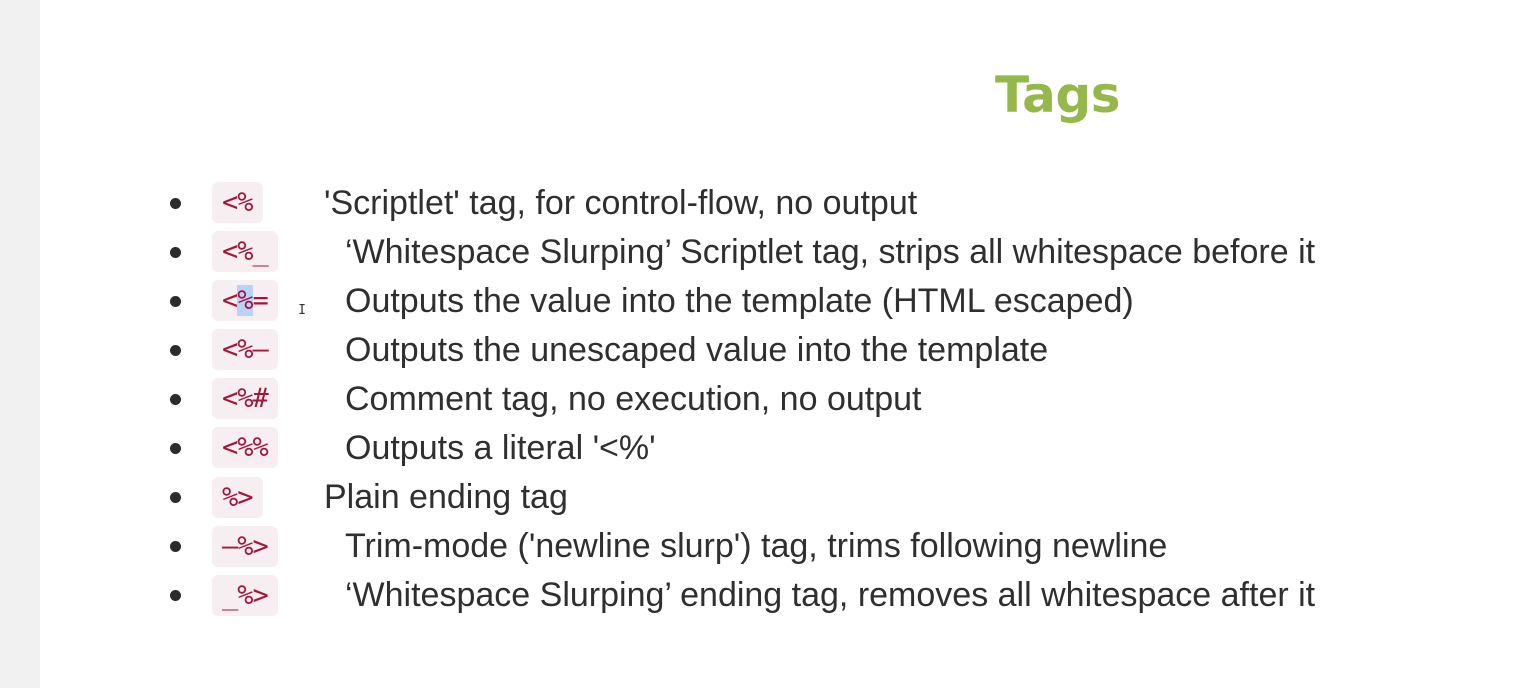  I want to click on tag-code: <%_, so click(245, 252).